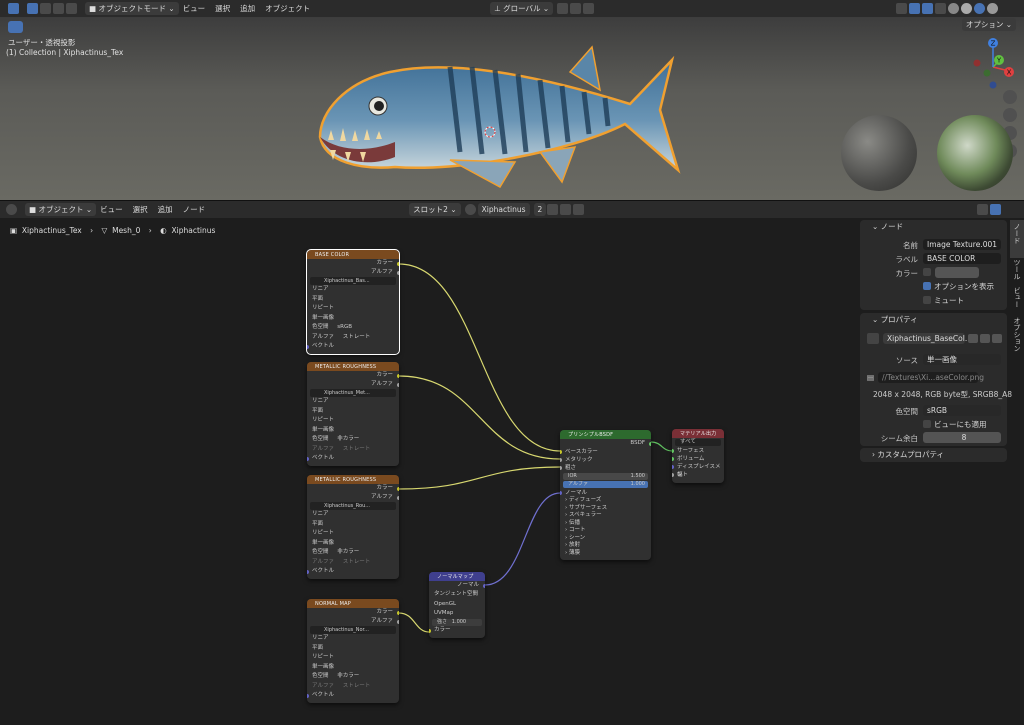  Describe the element at coordinates (980, 8) in the screenshot. I see `shading-material-icon` at that location.